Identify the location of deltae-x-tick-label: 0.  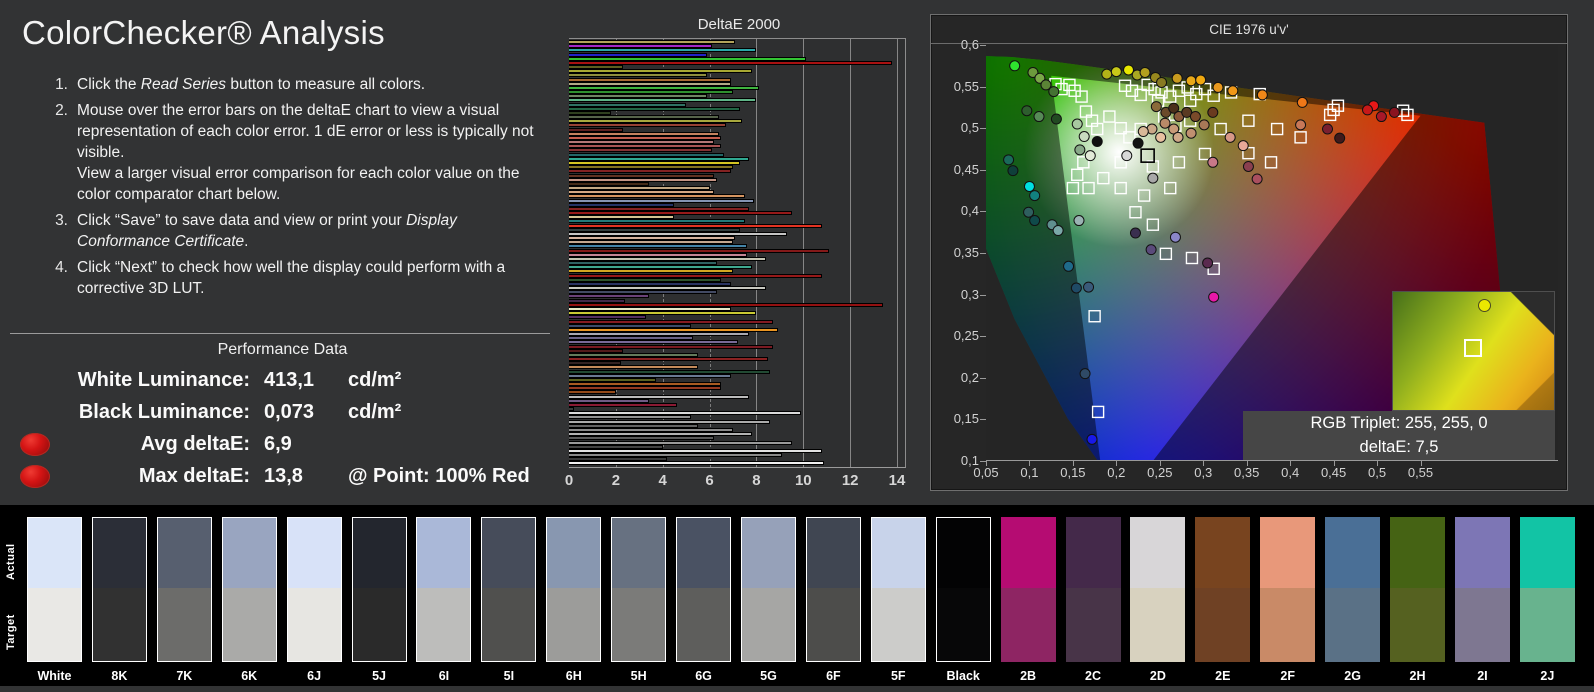
(569, 480).